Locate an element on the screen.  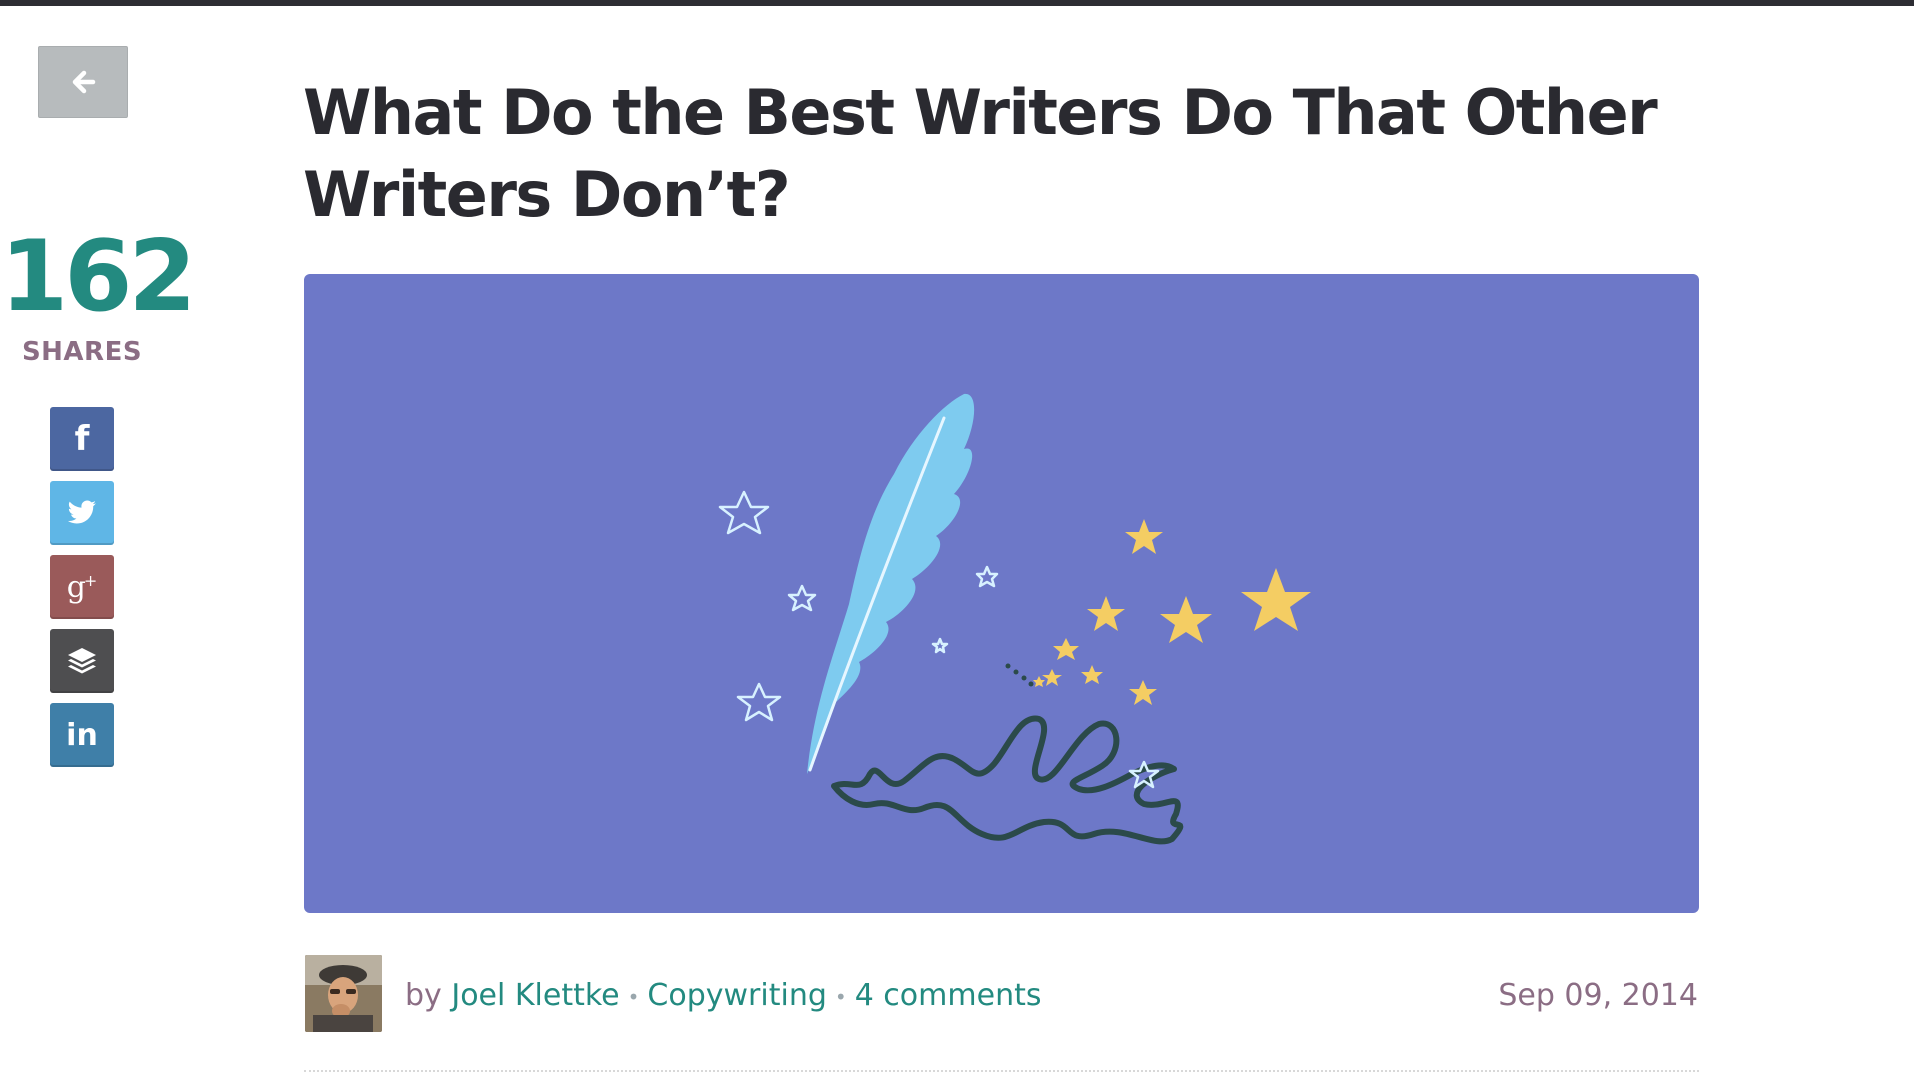
google-plus-icon: g+ is located at coordinates (82, 587).